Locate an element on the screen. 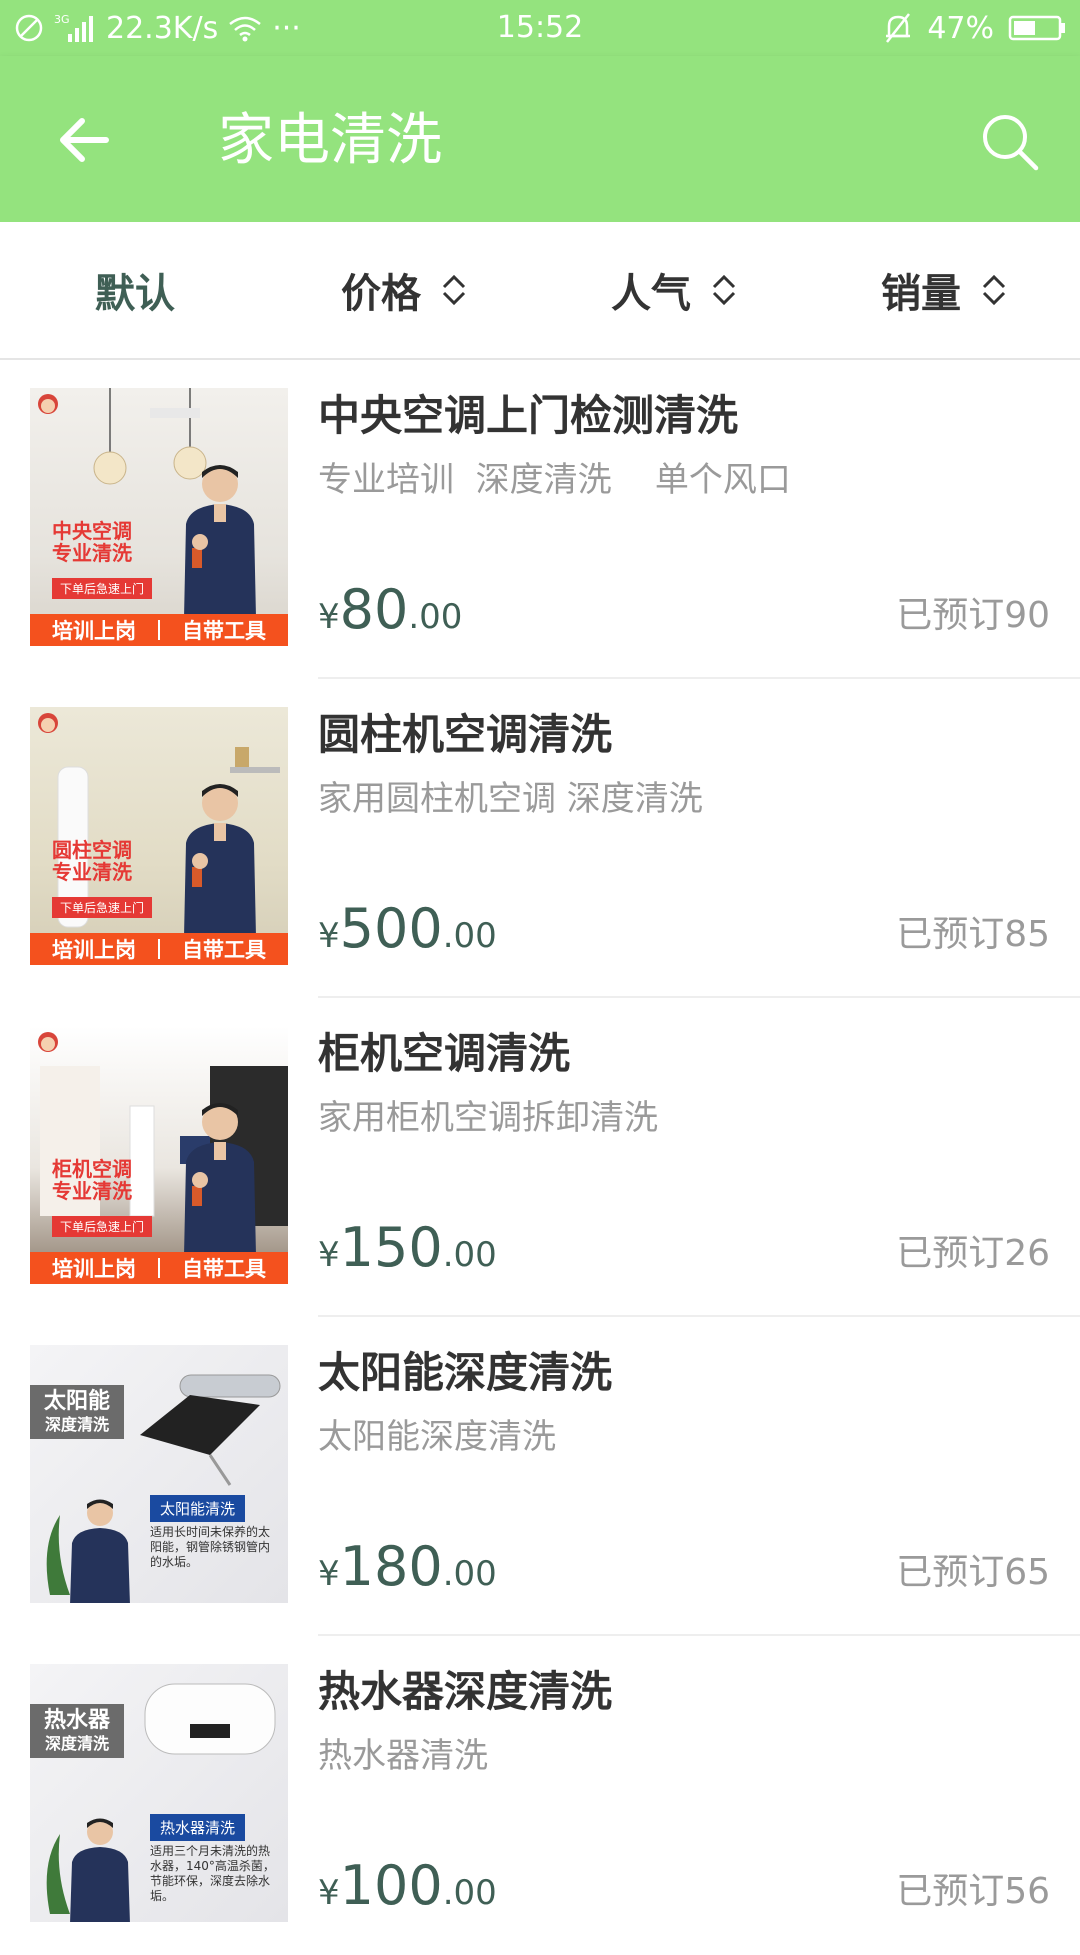 The height and width of the screenshot is (1955, 1080). product-price: ¥100.00 is located at coordinates (407, 1885).